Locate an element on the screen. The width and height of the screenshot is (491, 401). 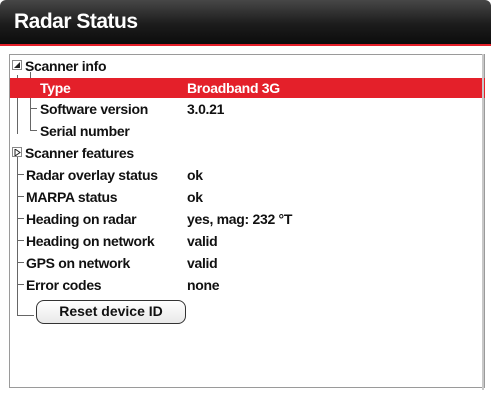
collapse-icon is located at coordinates (17, 65).